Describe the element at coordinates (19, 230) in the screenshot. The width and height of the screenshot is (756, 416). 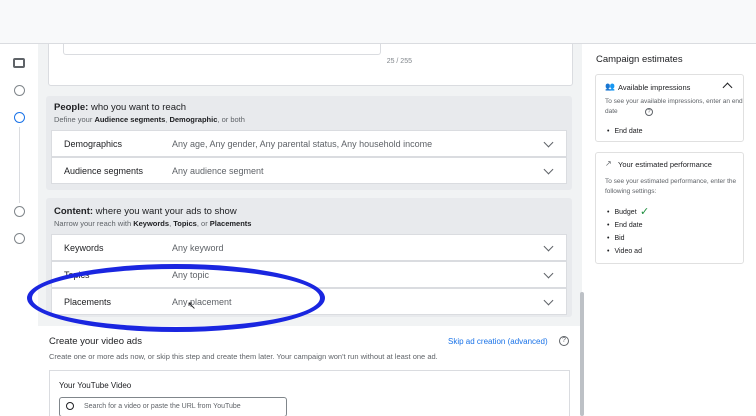
I see `step-rail` at that location.